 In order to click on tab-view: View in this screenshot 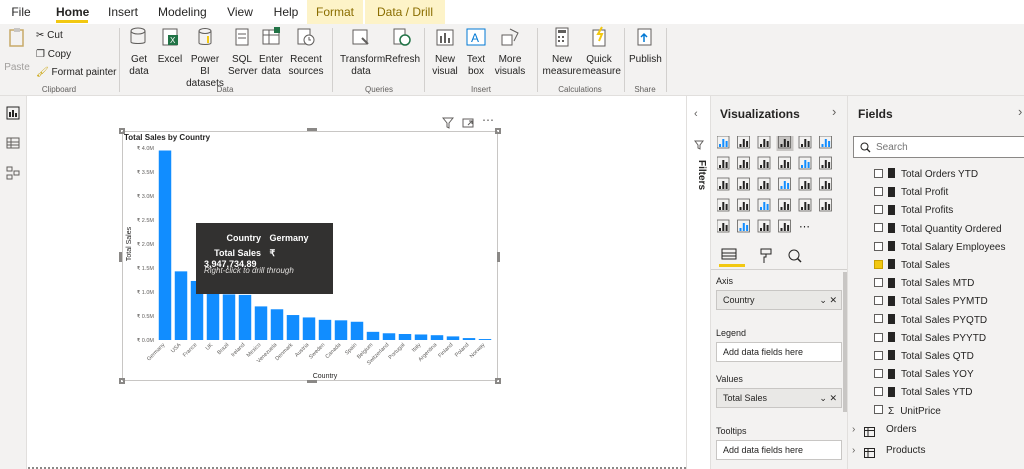, I will do `click(240, 12)`.